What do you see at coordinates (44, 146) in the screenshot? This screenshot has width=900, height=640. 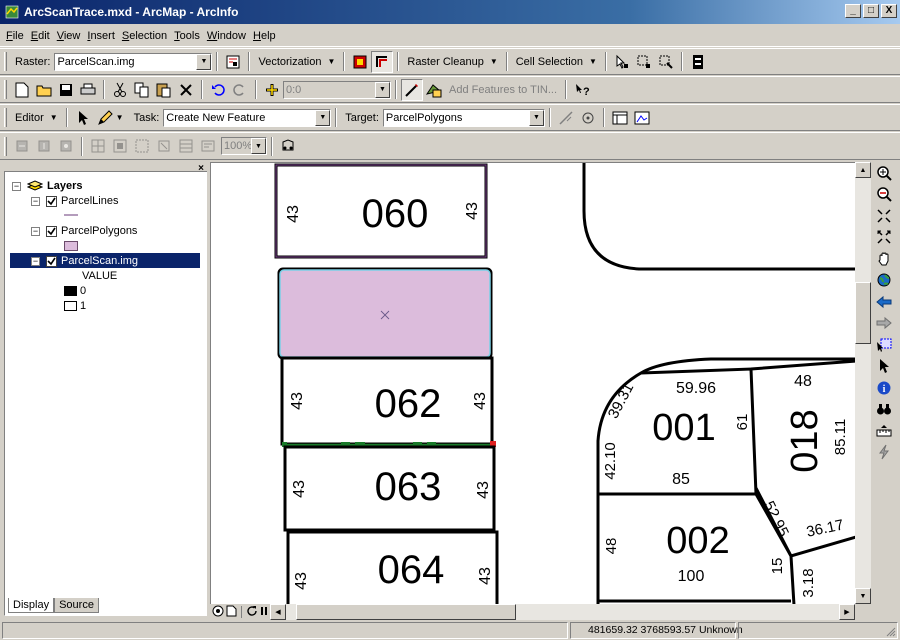 I see `topology-reshape-icon` at bounding box center [44, 146].